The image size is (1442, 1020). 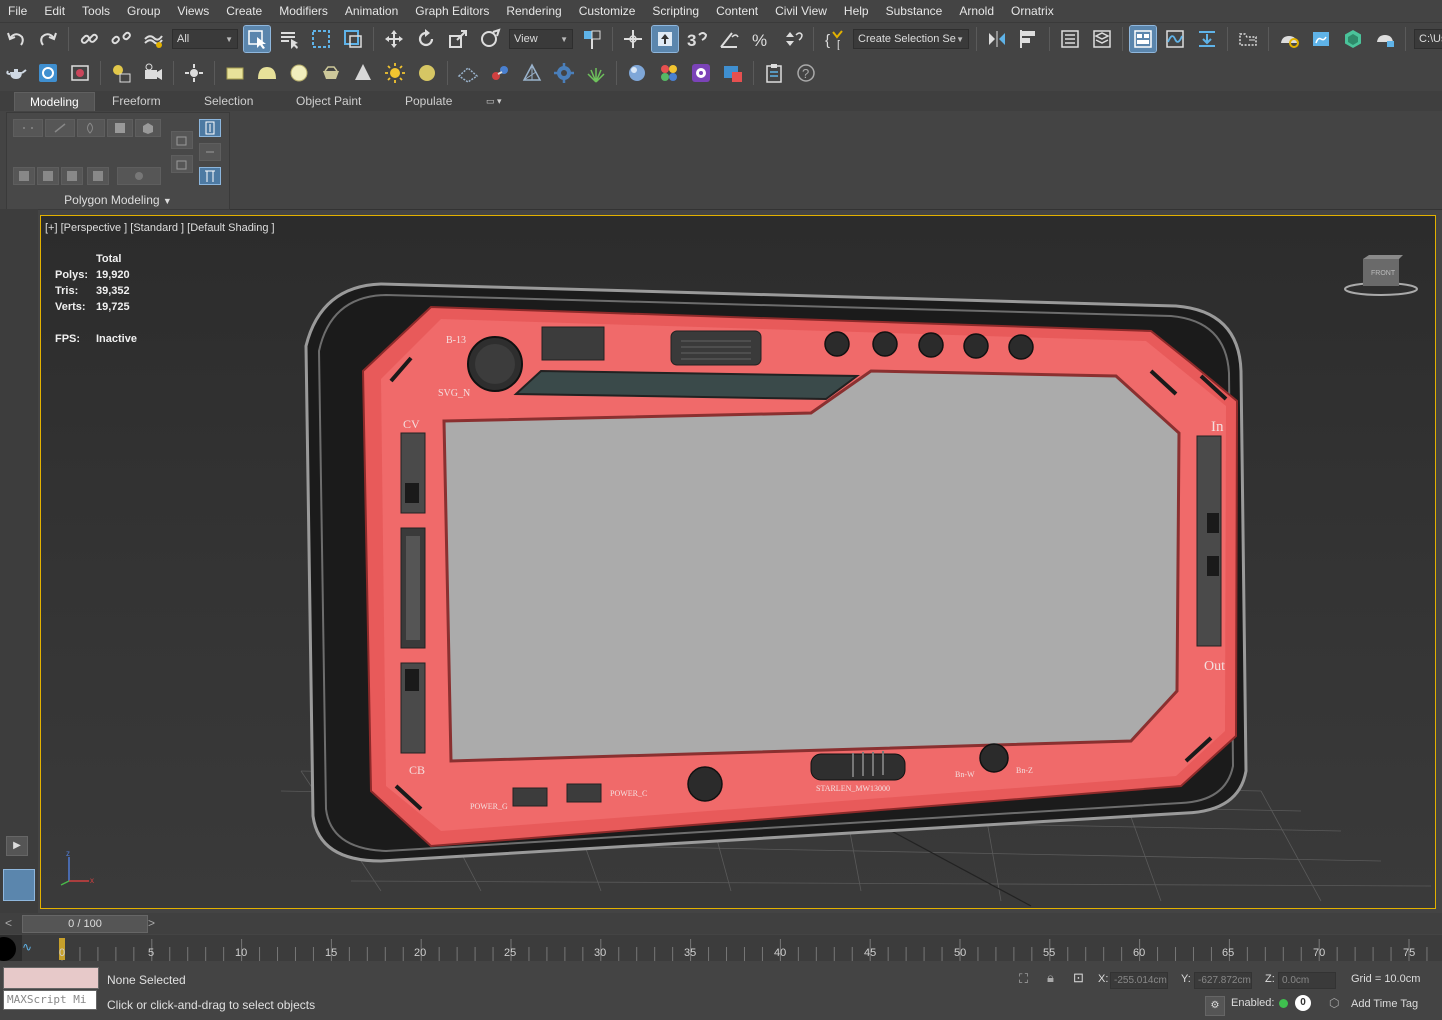 What do you see at coordinates (48, 39) in the screenshot?
I see `redo-icon` at bounding box center [48, 39].